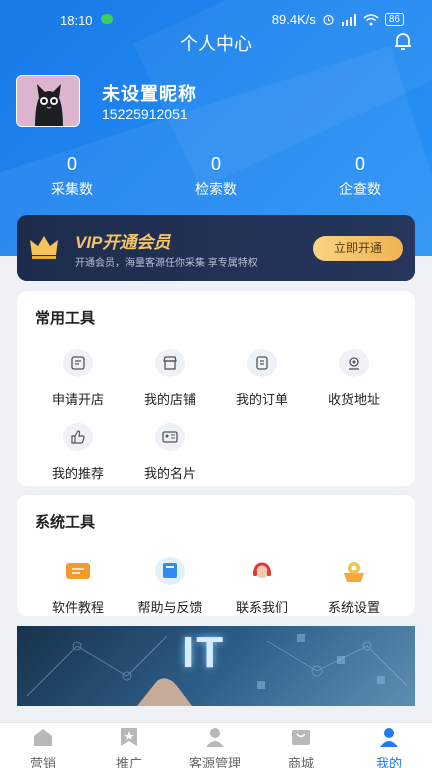 The image size is (432, 768). I want to click on tool-my-recommend: 我的推荐, so click(78, 452).